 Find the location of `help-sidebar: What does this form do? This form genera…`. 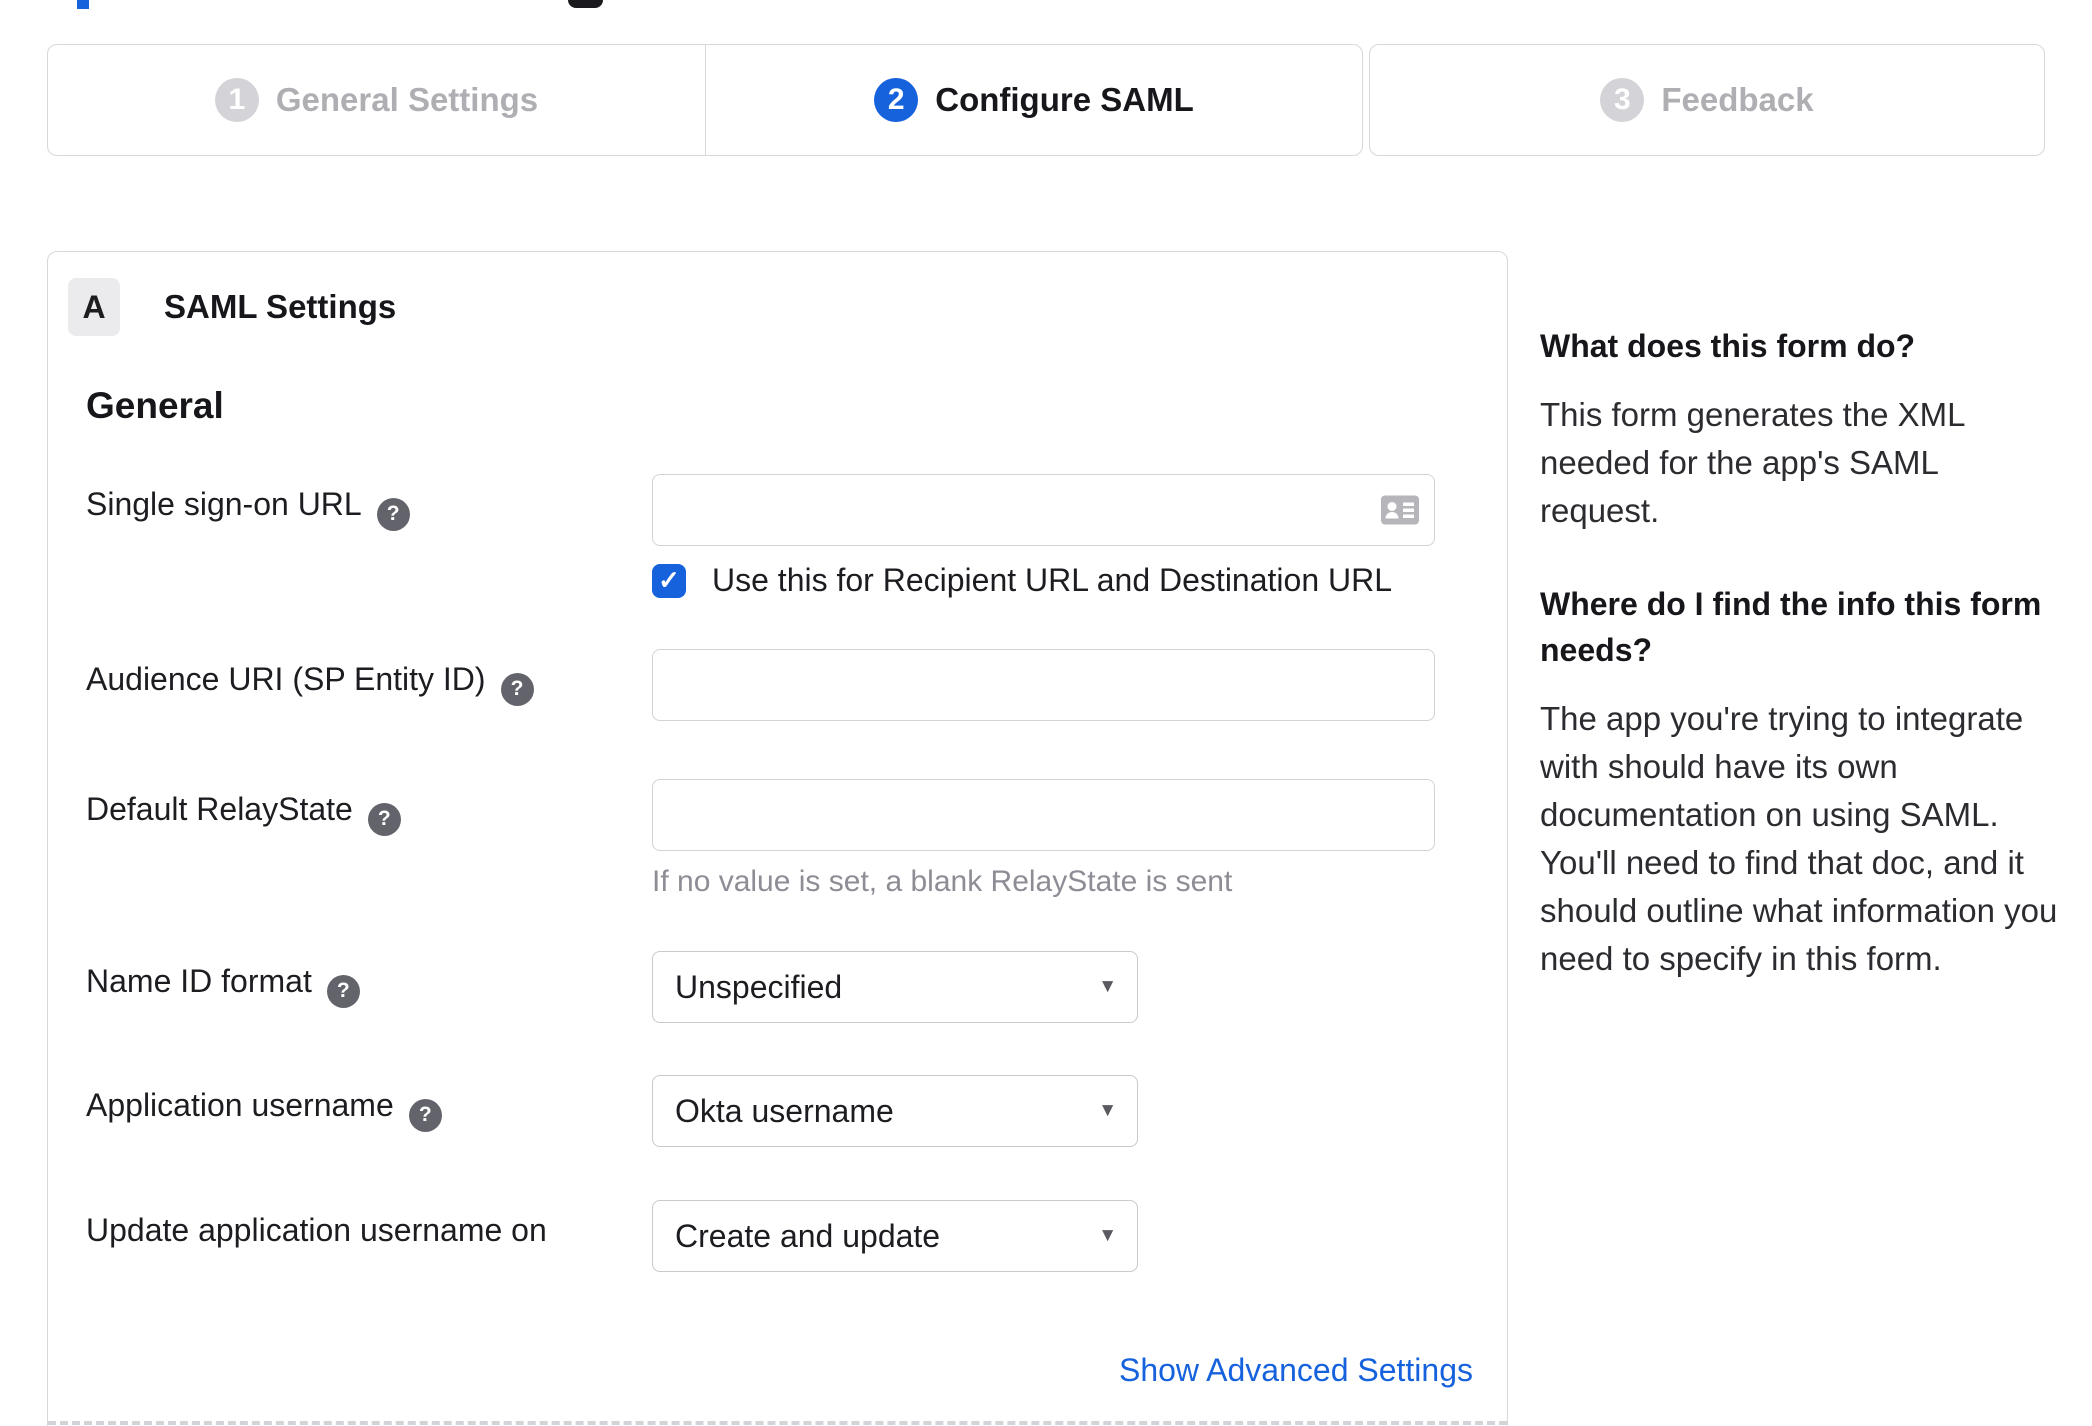

help-sidebar: What does this form do? This form genera… is located at coordinates (1800, 653).